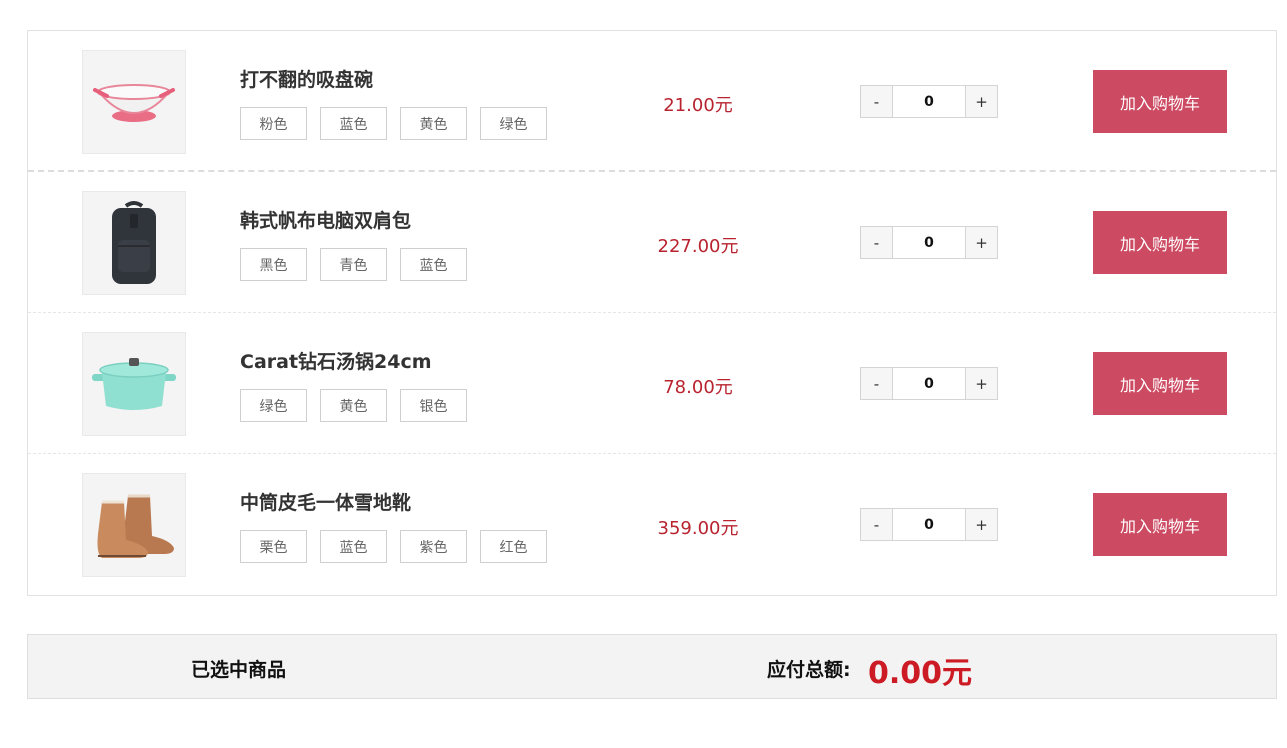 This screenshot has width=1287, height=748. What do you see at coordinates (307, 80) in the screenshot?
I see `product-name: 打不翻的吸盘碗` at bounding box center [307, 80].